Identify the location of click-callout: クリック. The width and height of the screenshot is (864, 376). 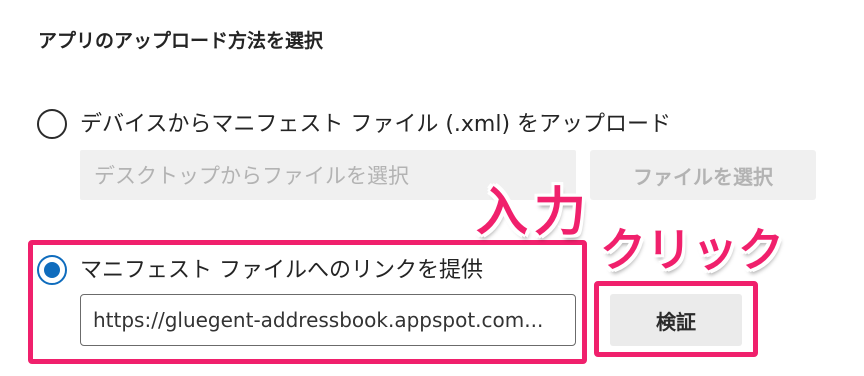
(692, 250).